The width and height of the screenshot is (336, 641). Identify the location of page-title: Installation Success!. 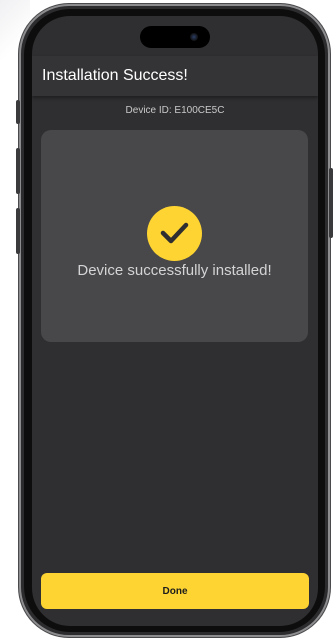
(115, 75).